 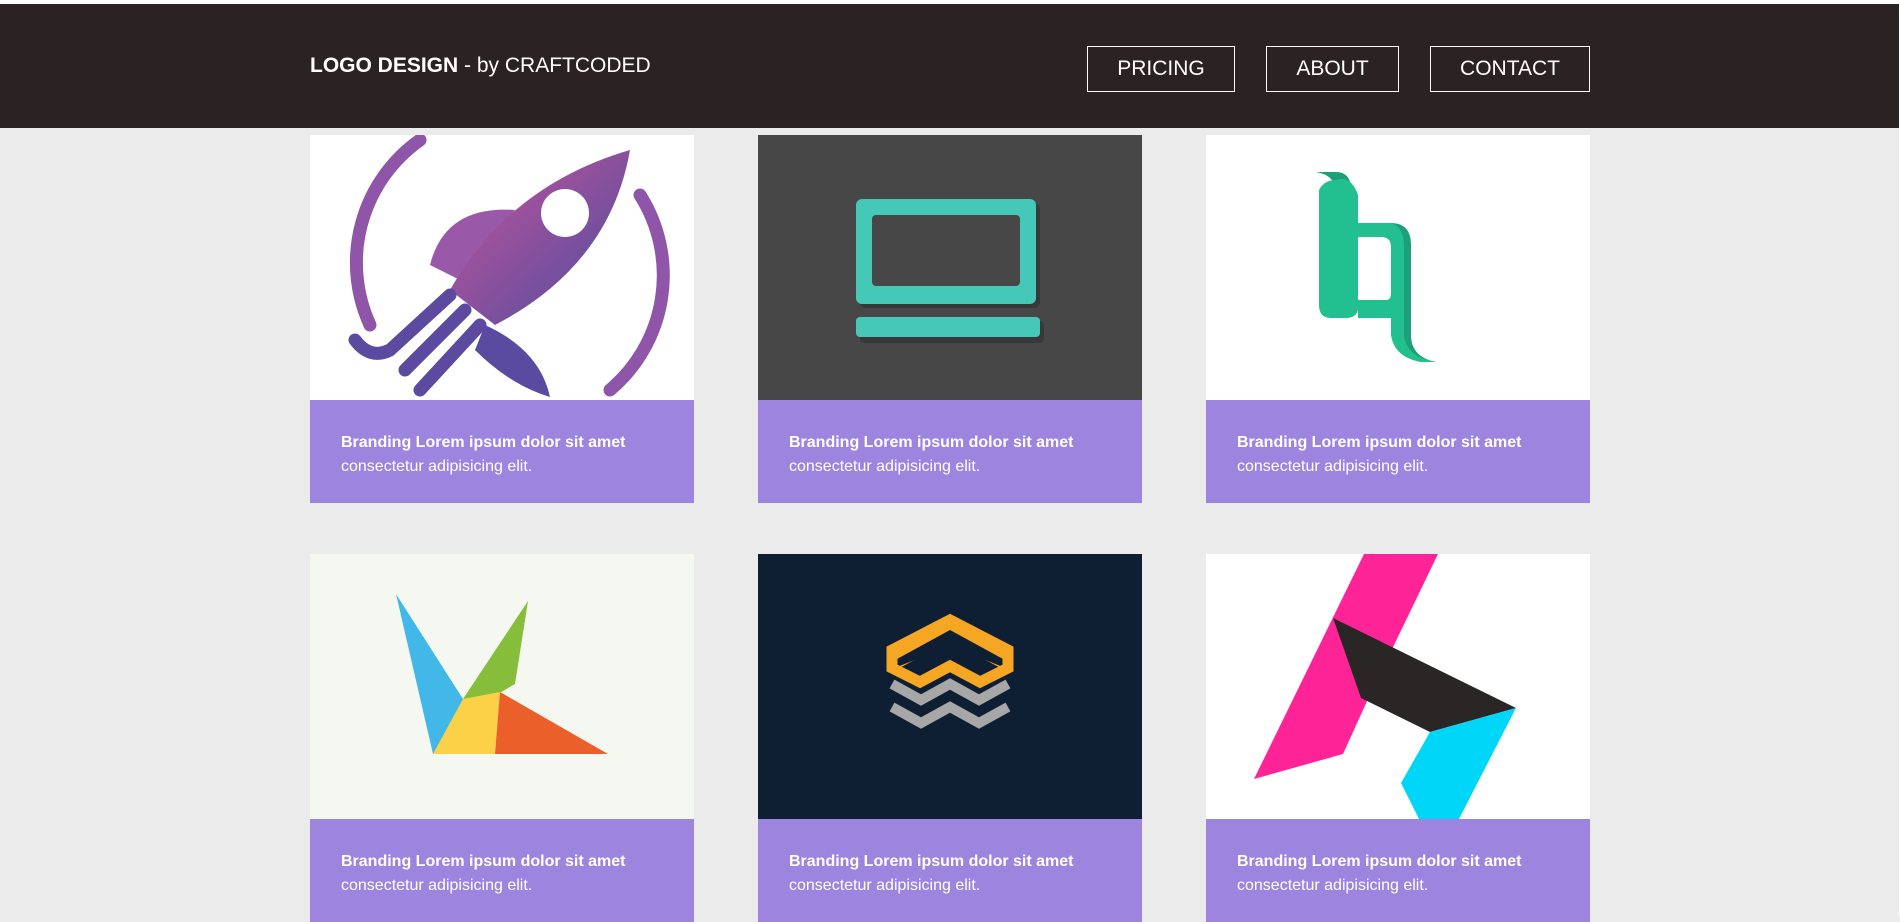 What do you see at coordinates (1332, 69) in the screenshot?
I see `nav-about-button: ABOUT` at bounding box center [1332, 69].